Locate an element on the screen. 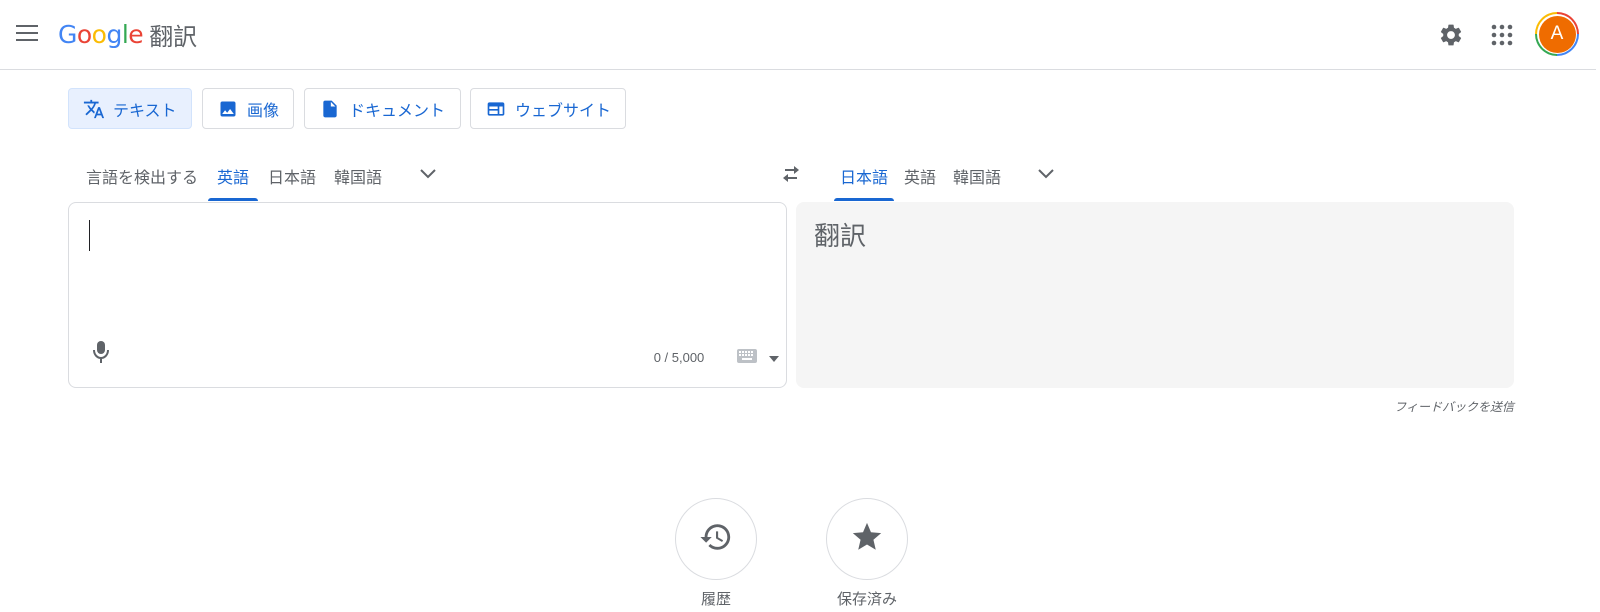 The image size is (1600, 612). translation-placeholder: 翻訳 is located at coordinates (840, 236).